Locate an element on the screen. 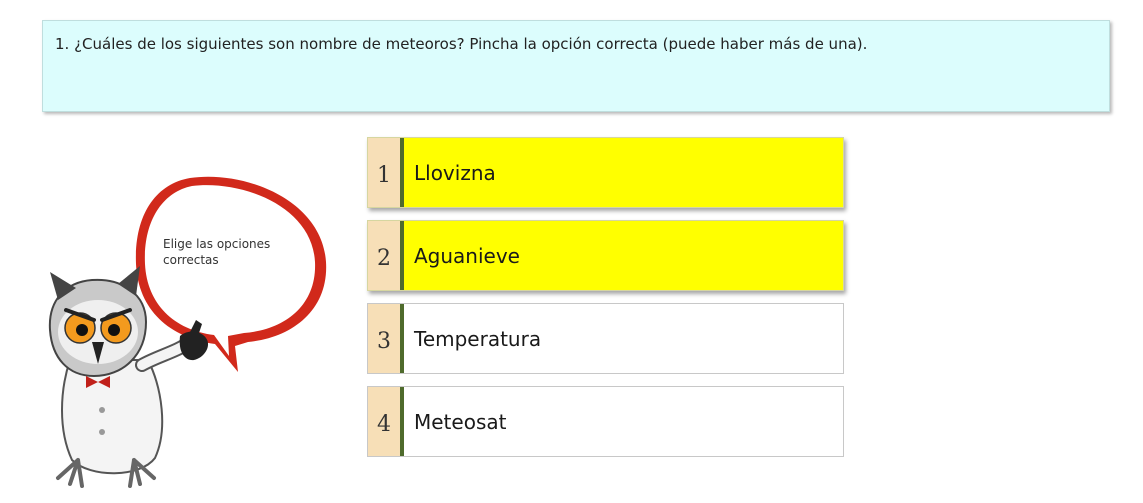  option-number: 1 is located at coordinates (386, 172).